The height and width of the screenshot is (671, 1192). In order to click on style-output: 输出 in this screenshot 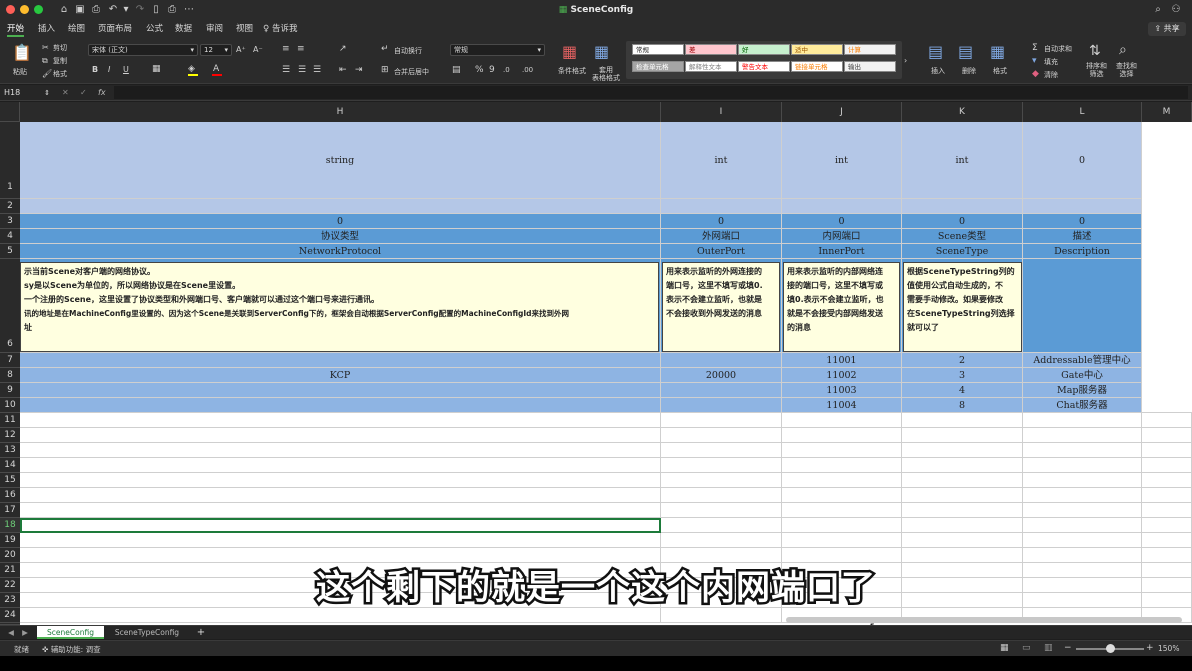, I will do `click(870, 66)`.